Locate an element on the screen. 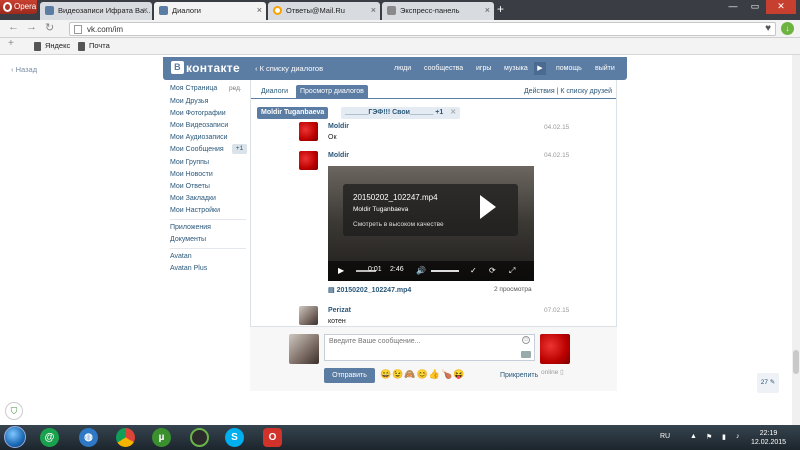  menu-avatan: Avatan is located at coordinates (181, 256).